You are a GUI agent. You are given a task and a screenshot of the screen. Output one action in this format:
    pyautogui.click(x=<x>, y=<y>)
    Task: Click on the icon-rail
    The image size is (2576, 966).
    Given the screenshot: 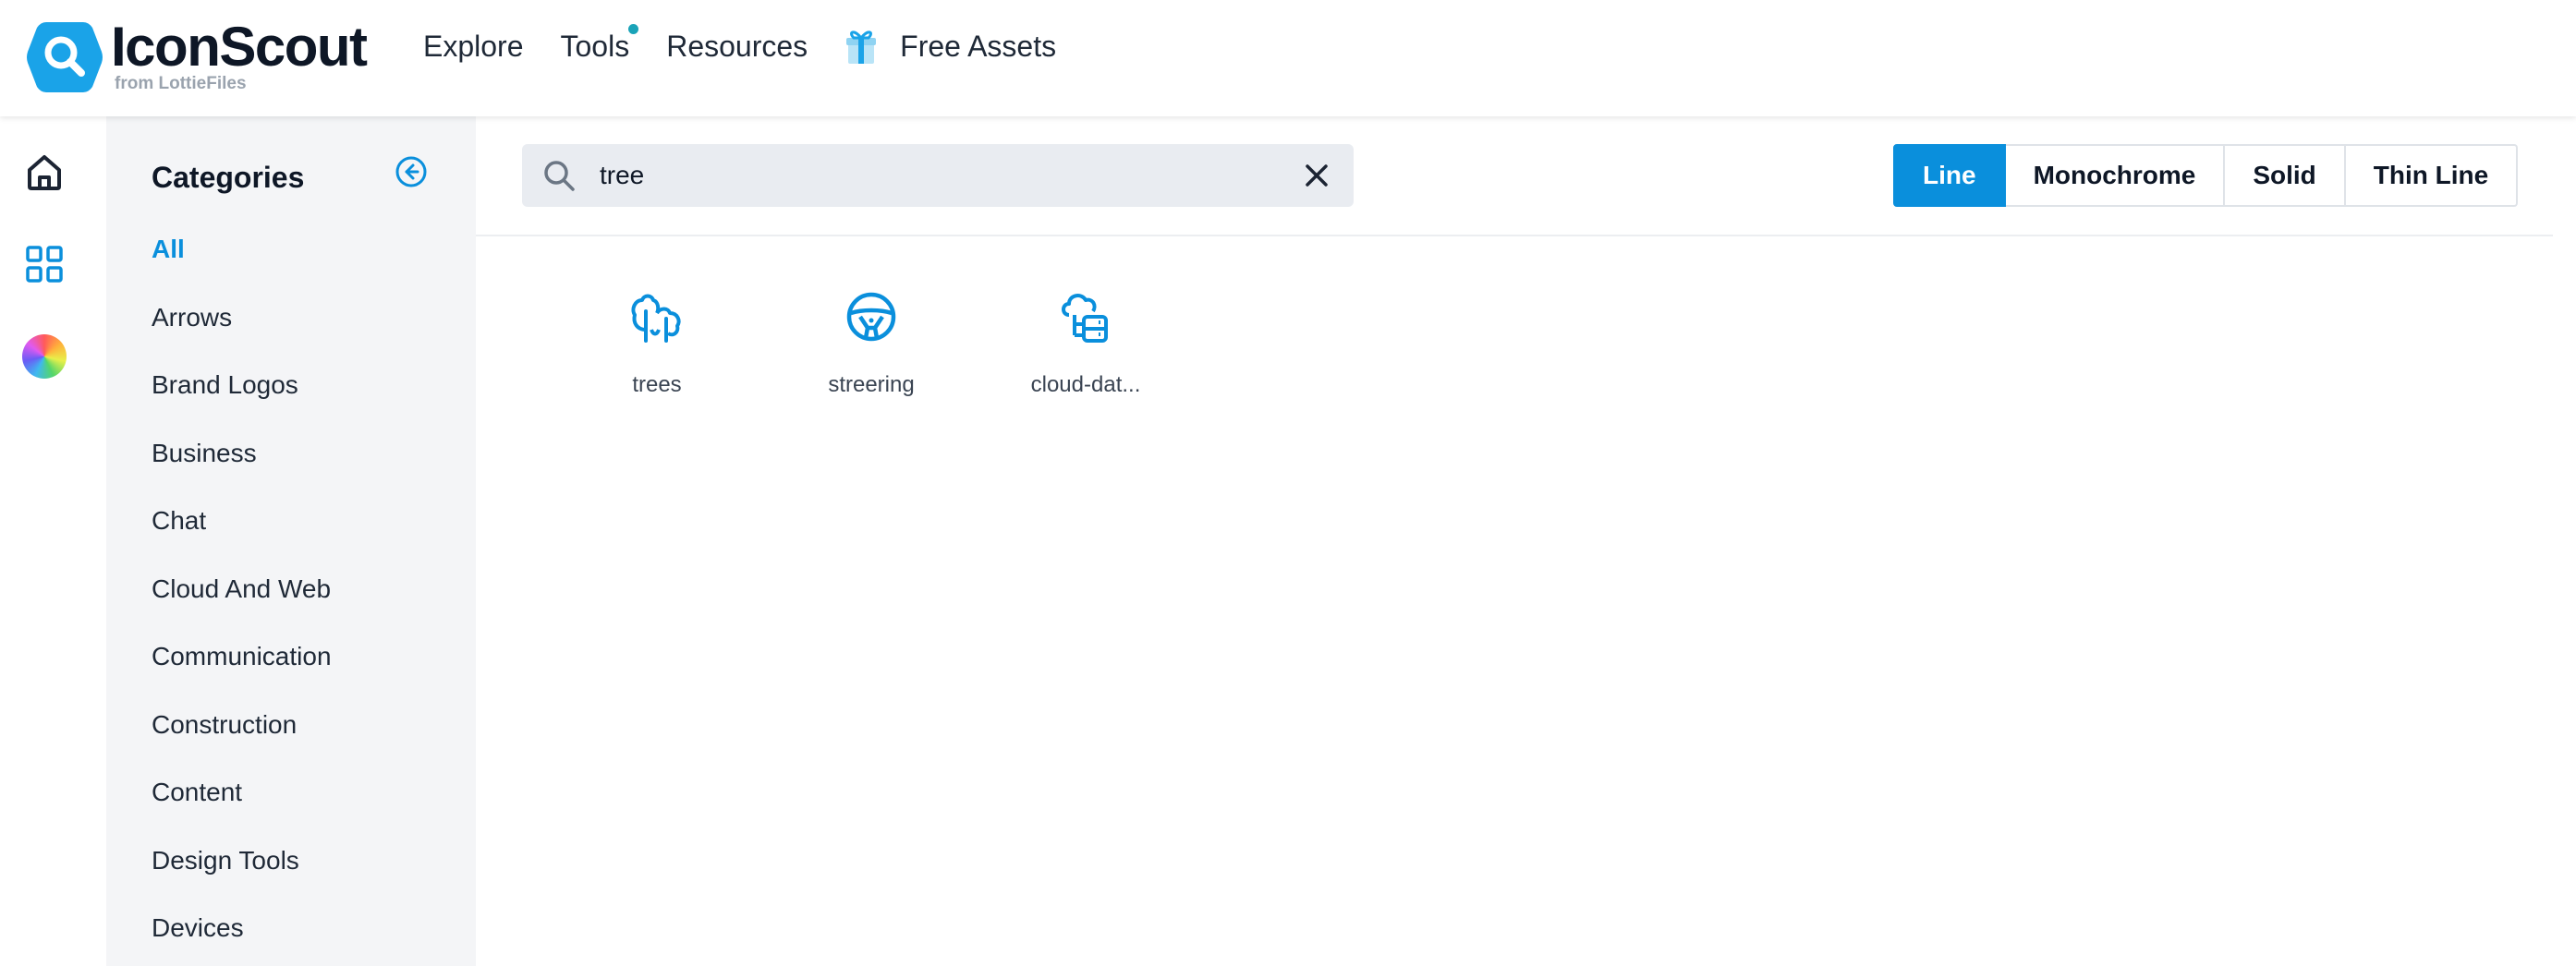 What is the action you would take?
    pyautogui.click(x=53, y=541)
    